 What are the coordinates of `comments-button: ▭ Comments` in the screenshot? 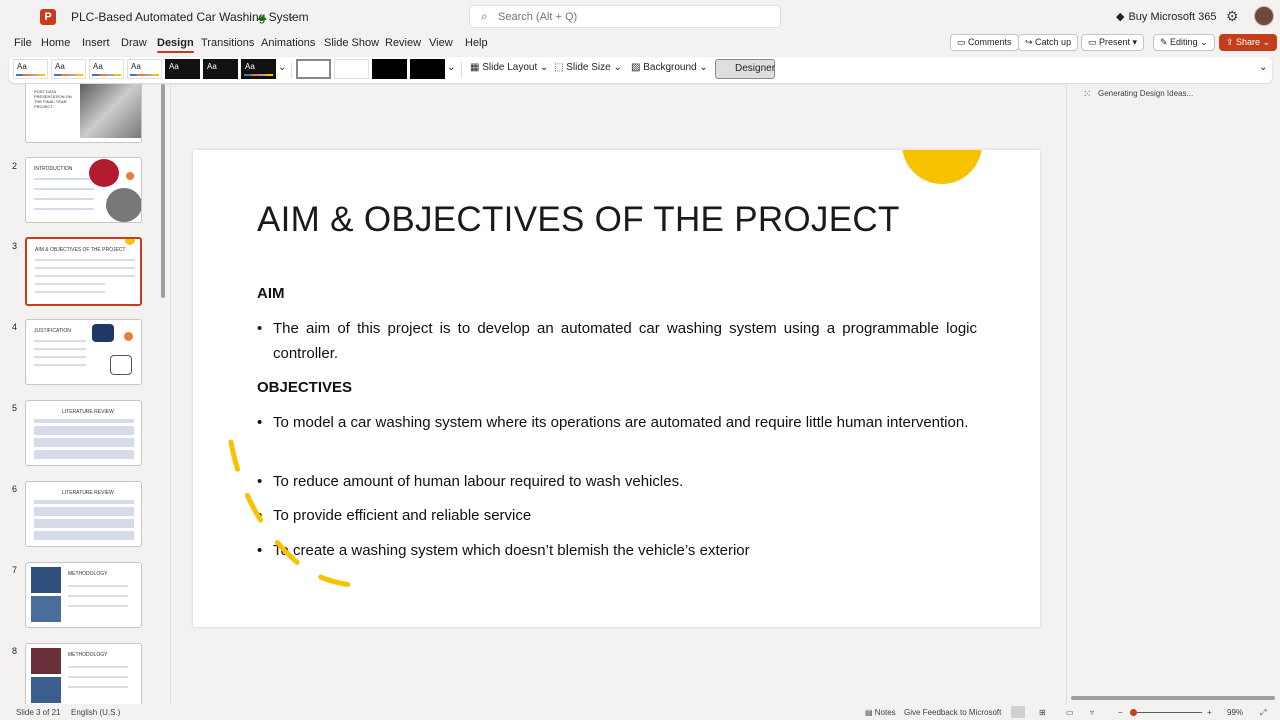 It's located at (984, 42).